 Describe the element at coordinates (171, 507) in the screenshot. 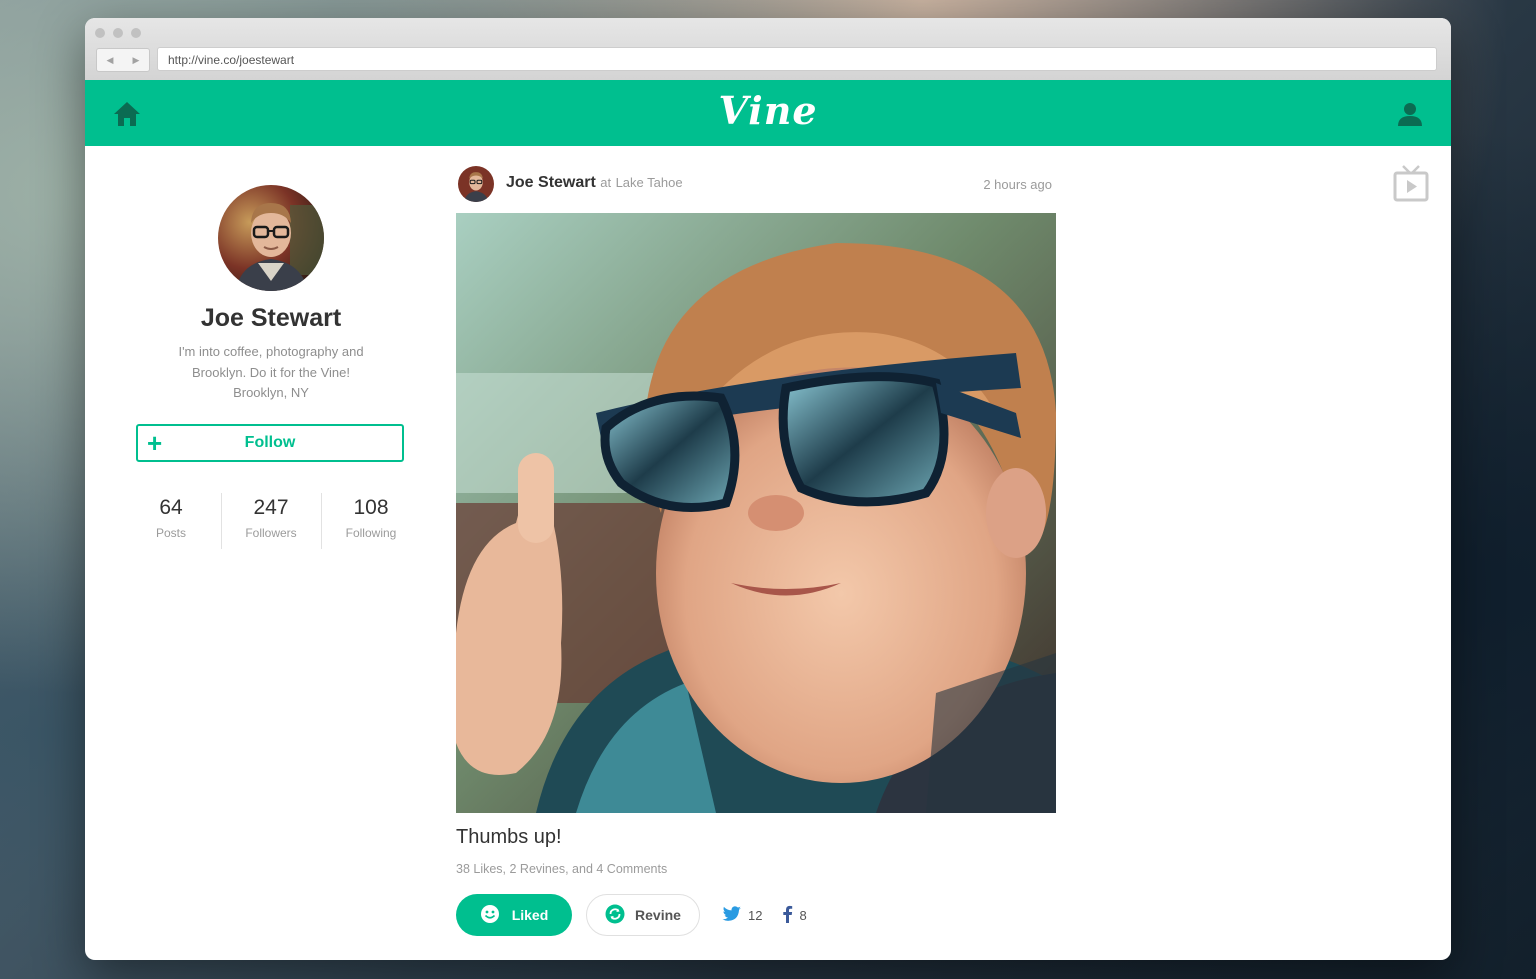

I see `stat-value: 64` at that location.